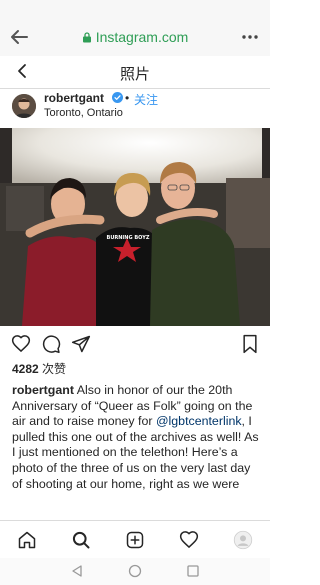 The width and height of the screenshot is (320, 585). What do you see at coordinates (43, 390) in the screenshot?
I see `caption-username: robertgant` at bounding box center [43, 390].